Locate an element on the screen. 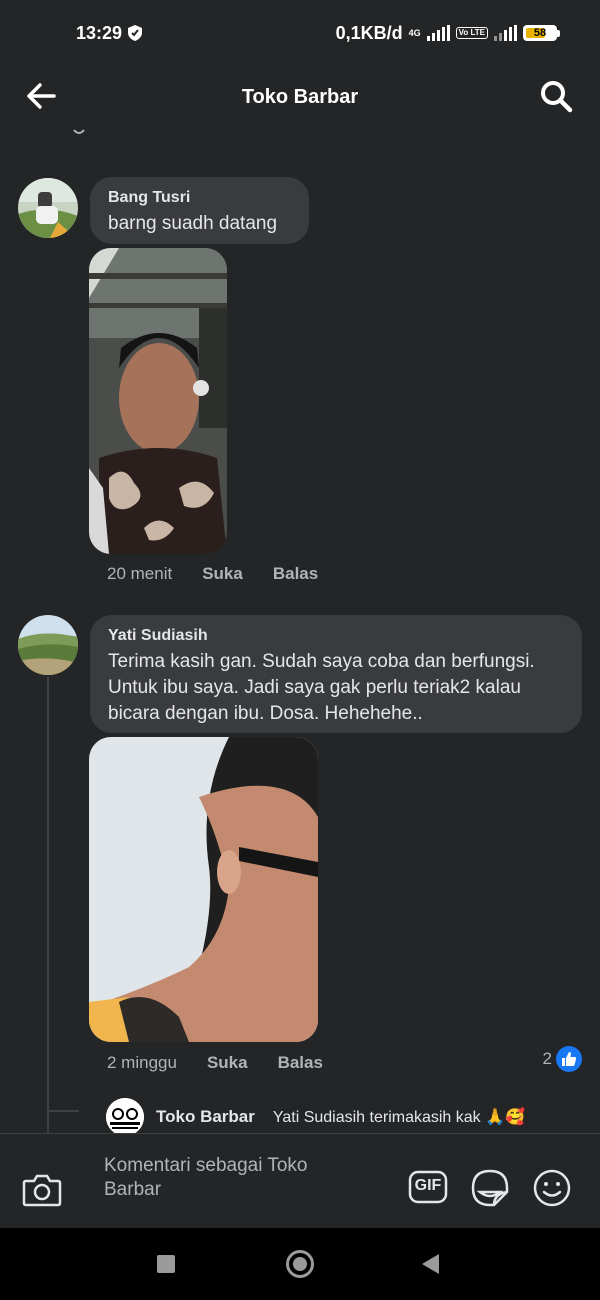  search-icon is located at coordinates (556, 96).